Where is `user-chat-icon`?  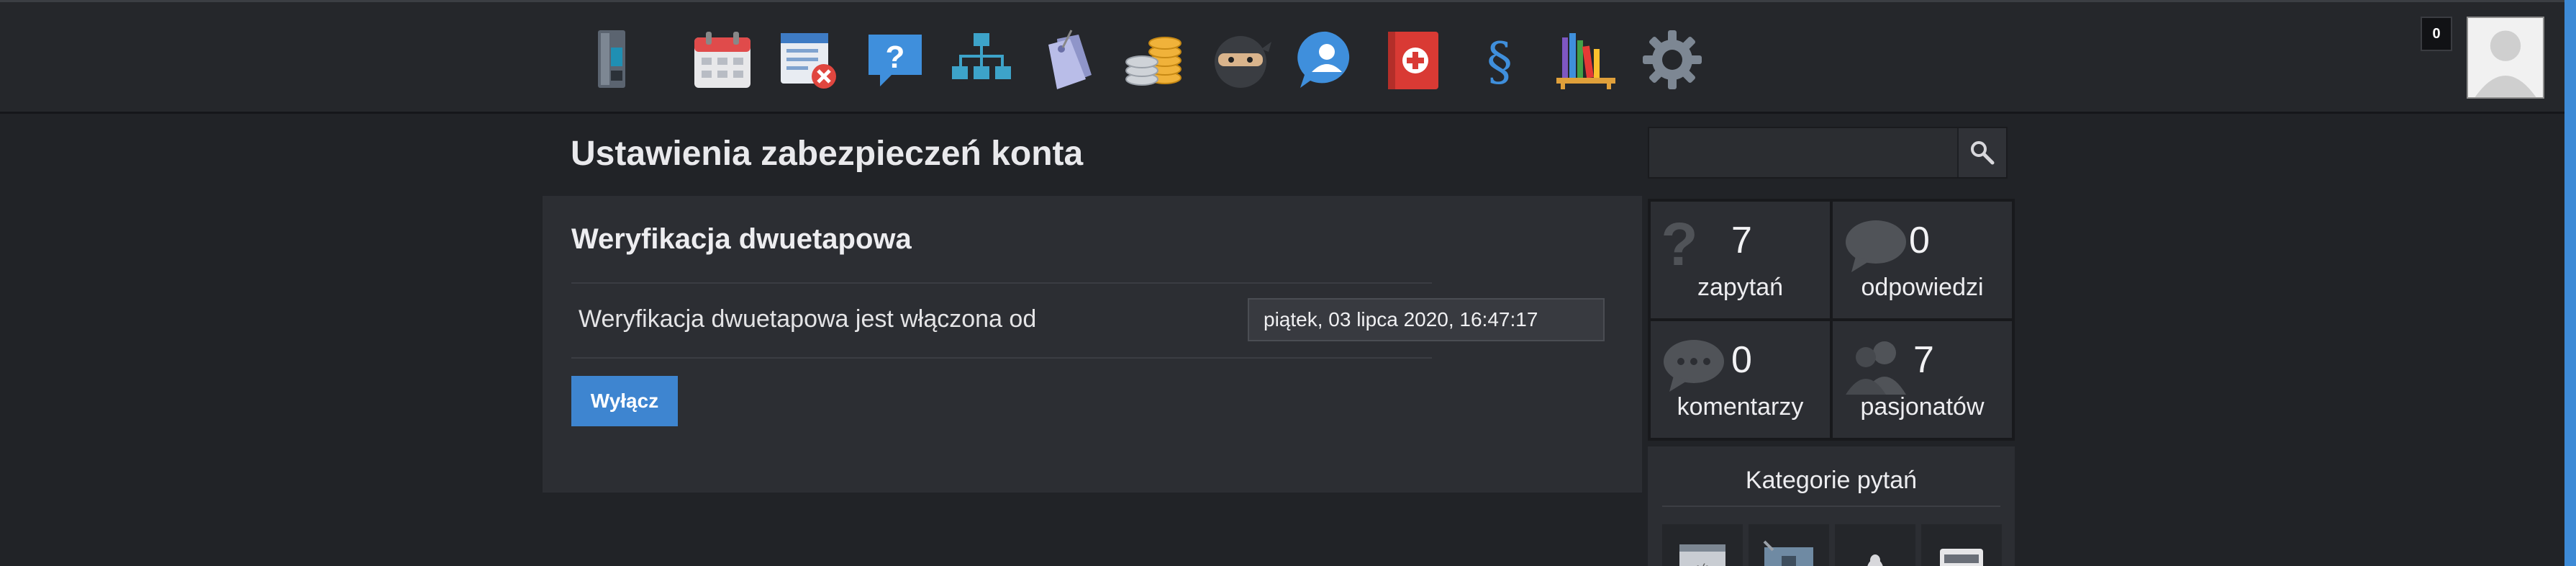
user-chat-icon is located at coordinates (1326, 60).